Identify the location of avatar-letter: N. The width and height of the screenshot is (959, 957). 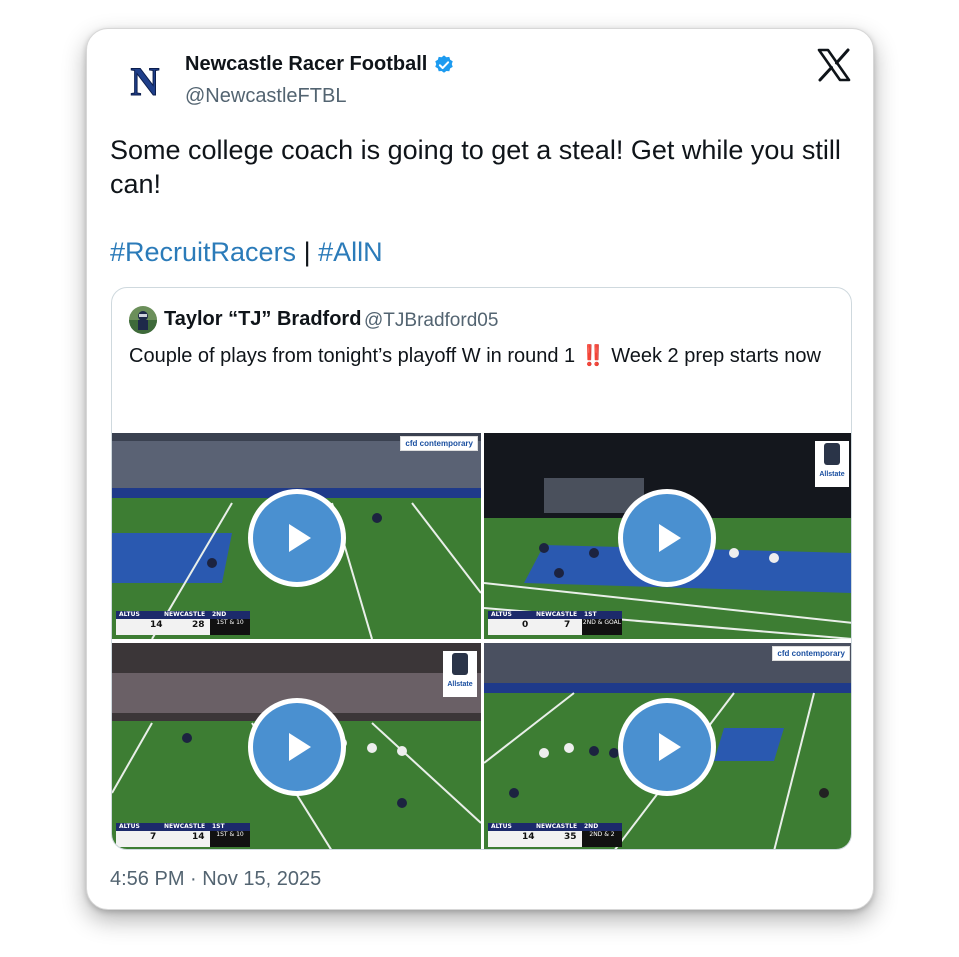
(145, 80).